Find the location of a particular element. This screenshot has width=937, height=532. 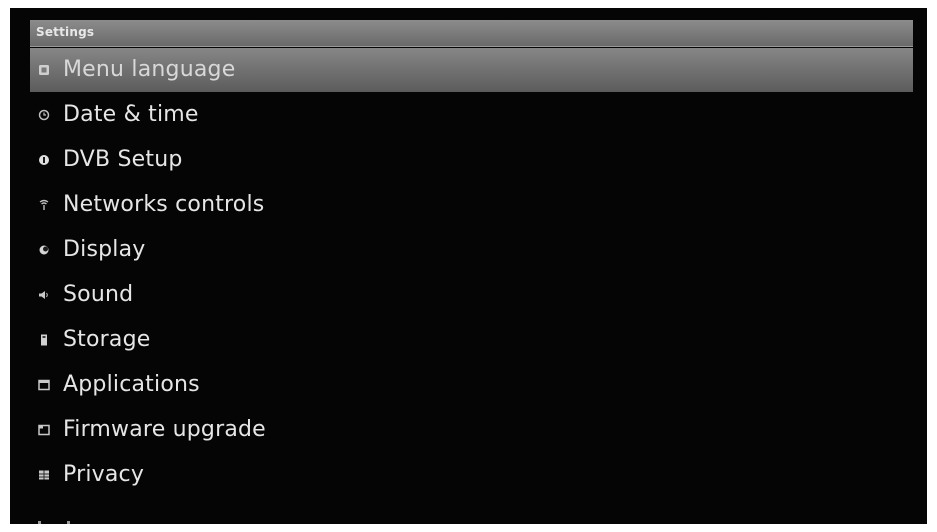

network-icon is located at coordinates (44, 205).